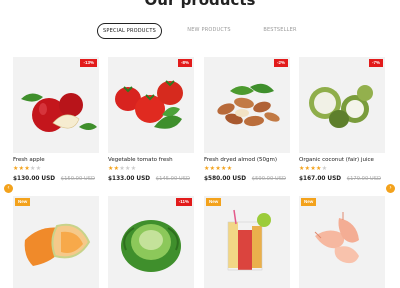 This screenshot has height=288, width=400. I want to click on product-image: -7%, so click(342, 105).